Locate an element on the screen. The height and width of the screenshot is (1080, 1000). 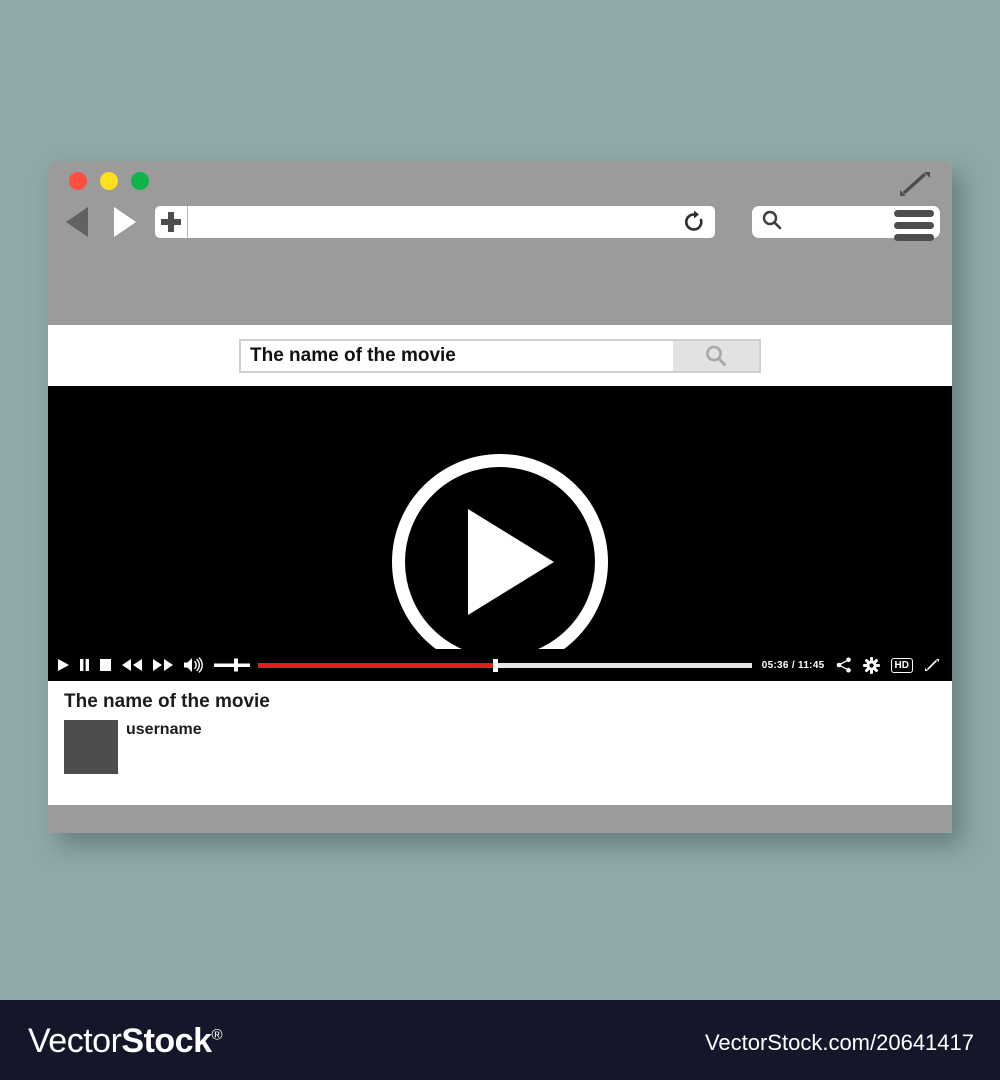
site-search-input is located at coordinates (457, 355).